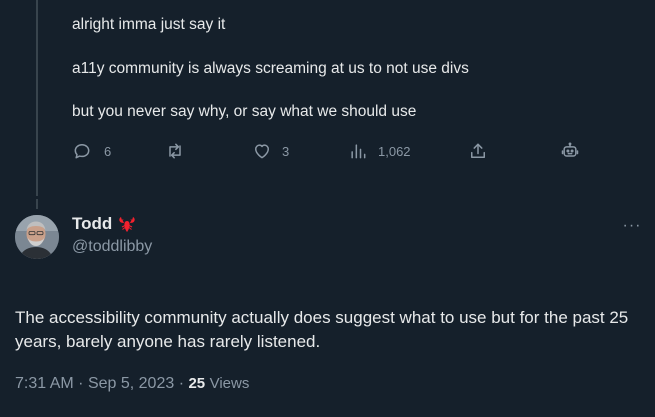  I want to click on heart-icon, so click(262, 151).